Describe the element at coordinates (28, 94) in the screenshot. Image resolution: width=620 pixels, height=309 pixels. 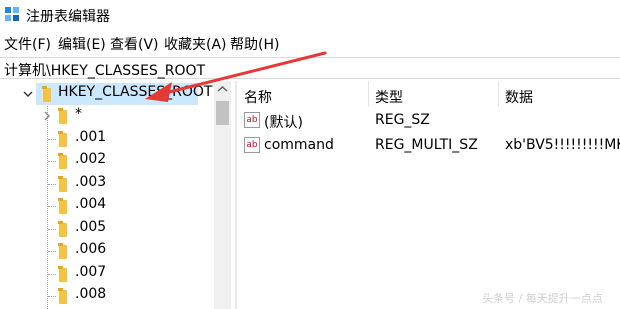
I see `chevron-down-icon` at that location.